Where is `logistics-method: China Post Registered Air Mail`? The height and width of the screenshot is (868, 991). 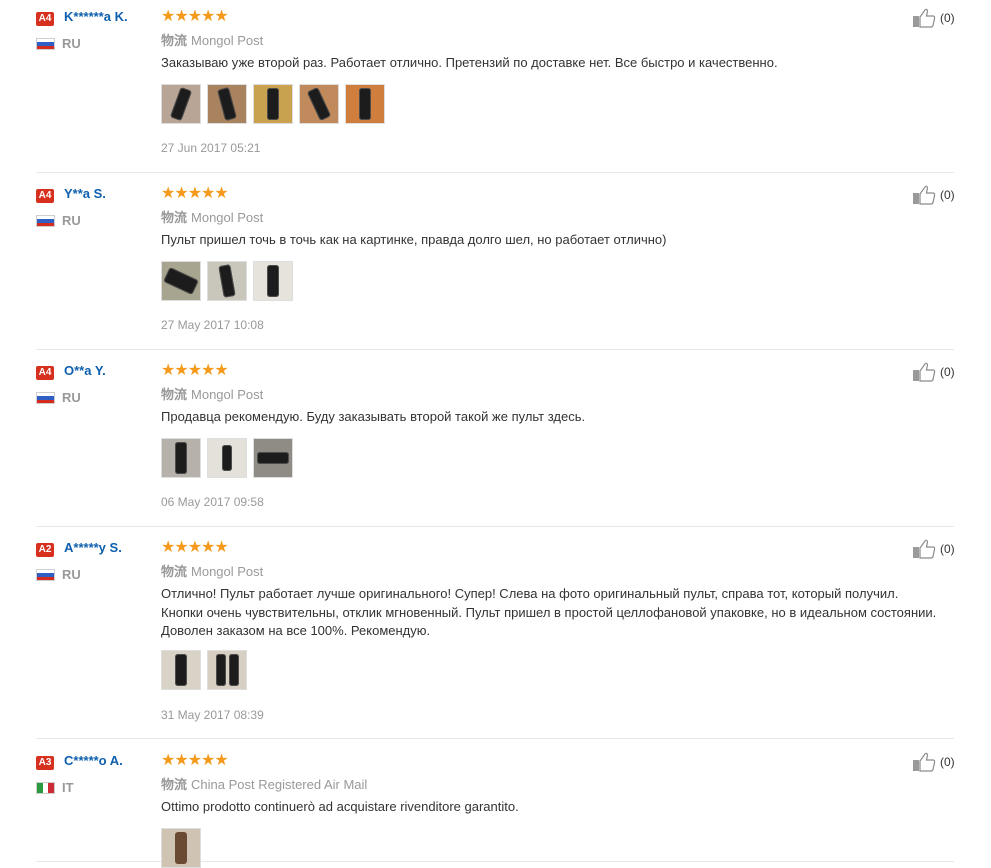
logistics-method: China Post Registered Air Mail is located at coordinates (279, 784).